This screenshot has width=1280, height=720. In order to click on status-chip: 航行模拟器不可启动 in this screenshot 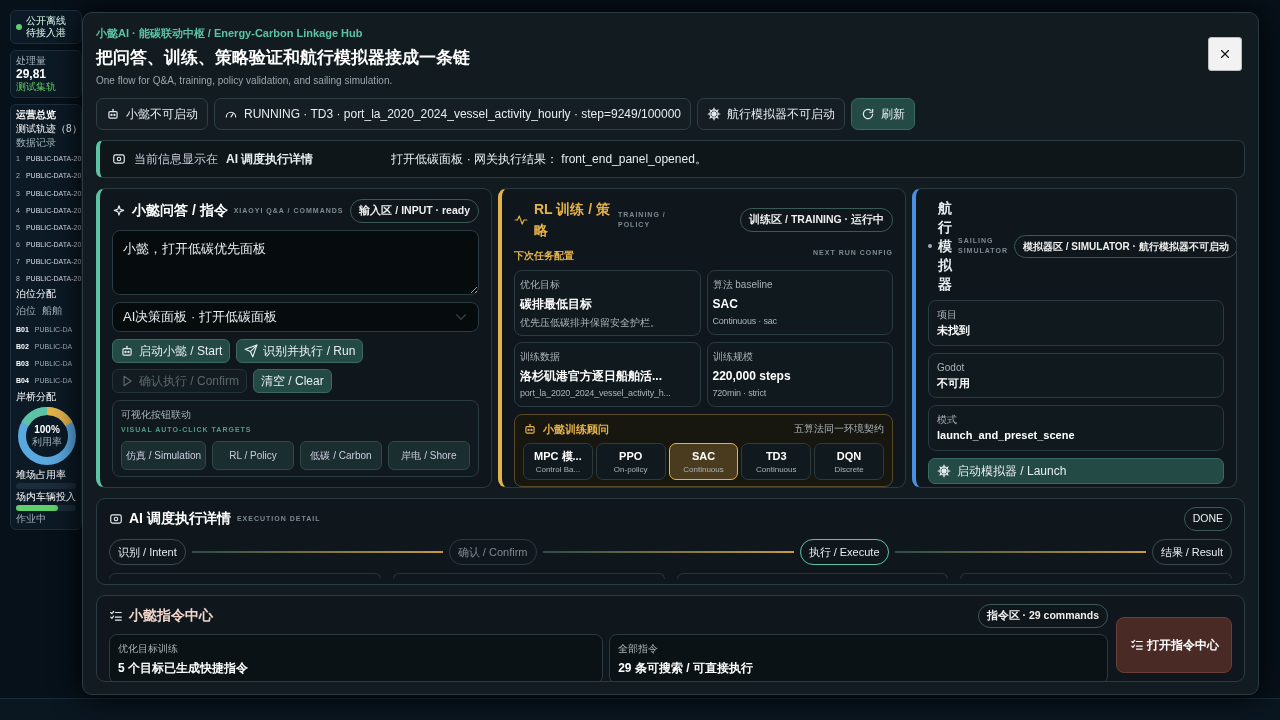, I will do `click(771, 114)`.